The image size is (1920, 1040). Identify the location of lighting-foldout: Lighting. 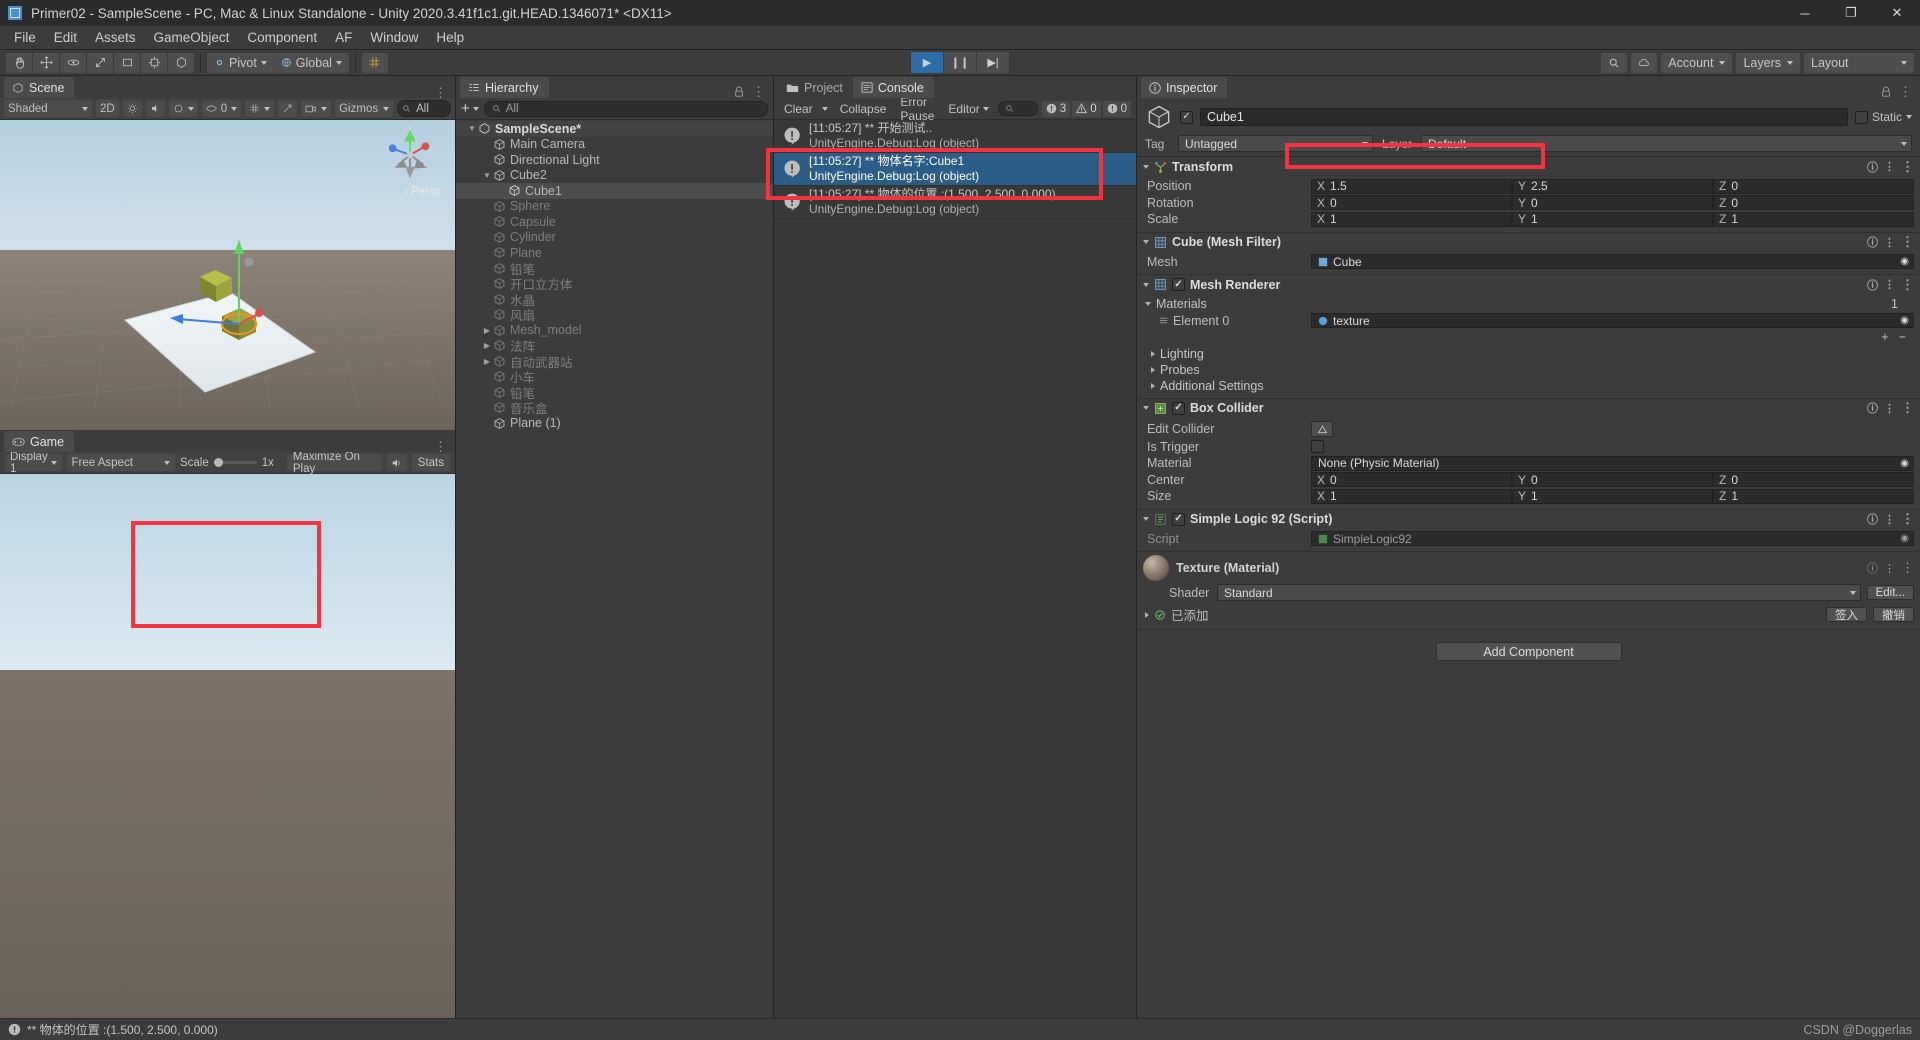
(1528, 354).